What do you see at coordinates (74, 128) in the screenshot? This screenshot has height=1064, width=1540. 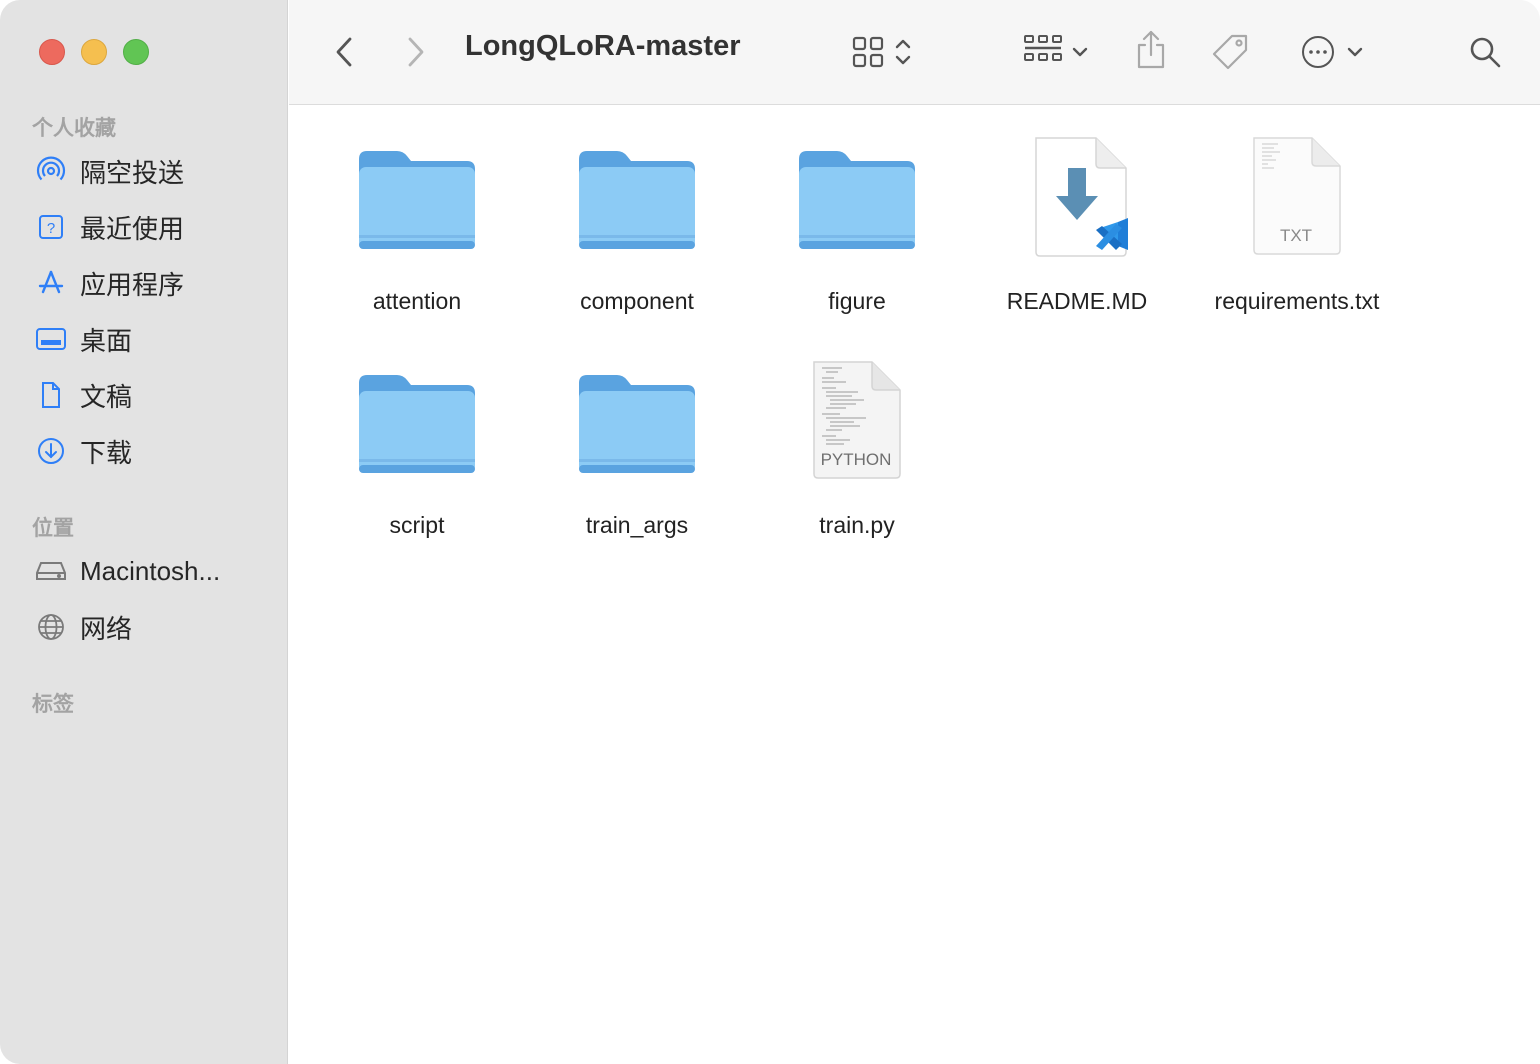 I see `sidebar-section-favorites: 个人收藏` at bounding box center [74, 128].